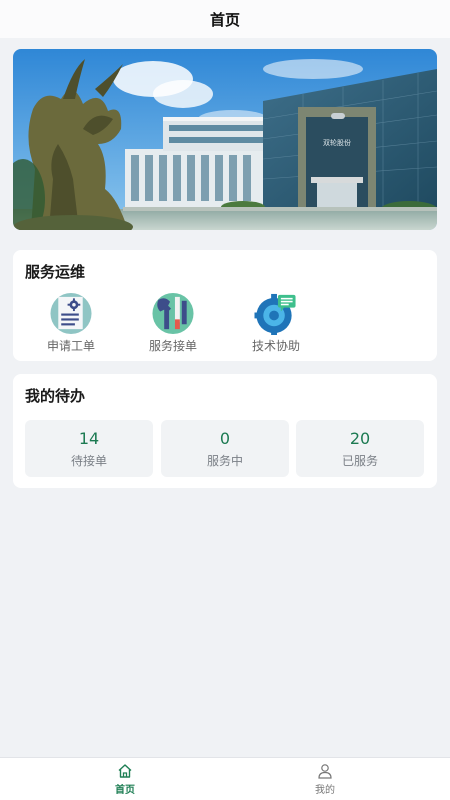 The image size is (450, 800). I want to click on pending-orders-stat: 14 待接单, so click(89, 448).